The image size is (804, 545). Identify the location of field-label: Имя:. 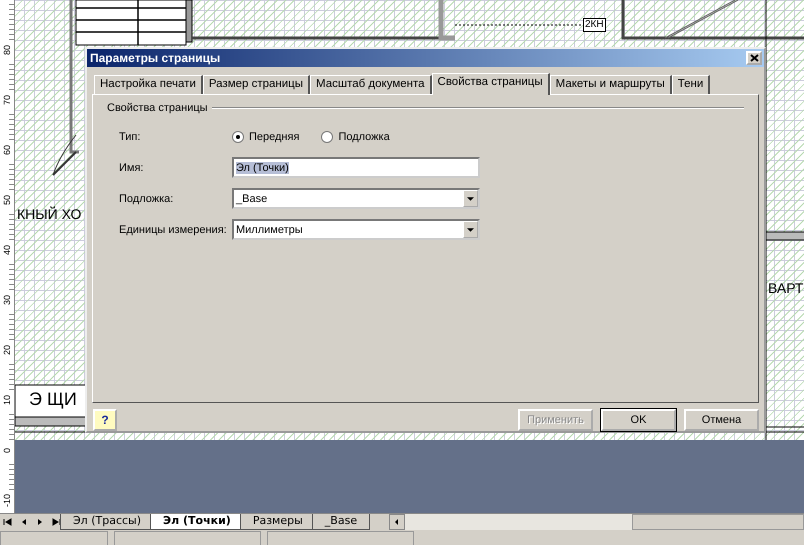
(131, 168).